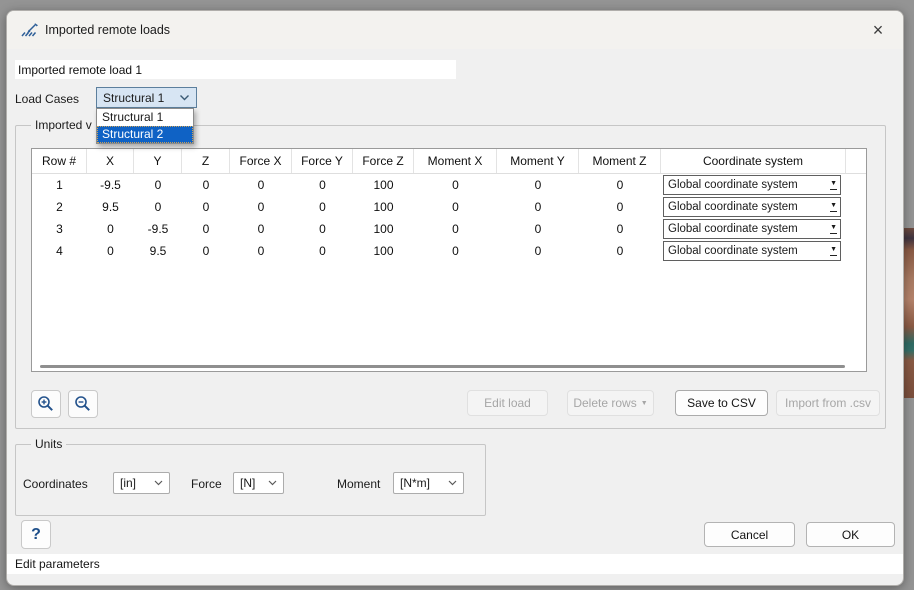  I want to click on title-bar: Imported remote loads ×, so click(455, 30).